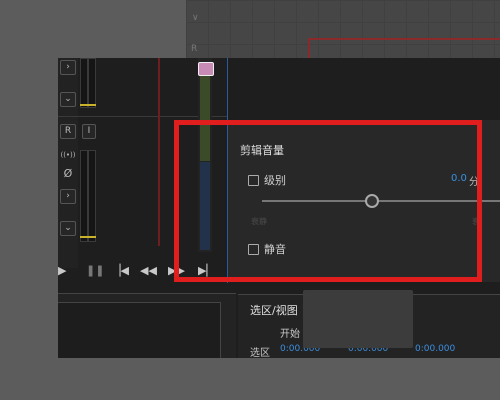  What do you see at coordinates (68, 196) in the screenshot?
I see `expand-chevron-right-icon-2: ›` at bounding box center [68, 196].